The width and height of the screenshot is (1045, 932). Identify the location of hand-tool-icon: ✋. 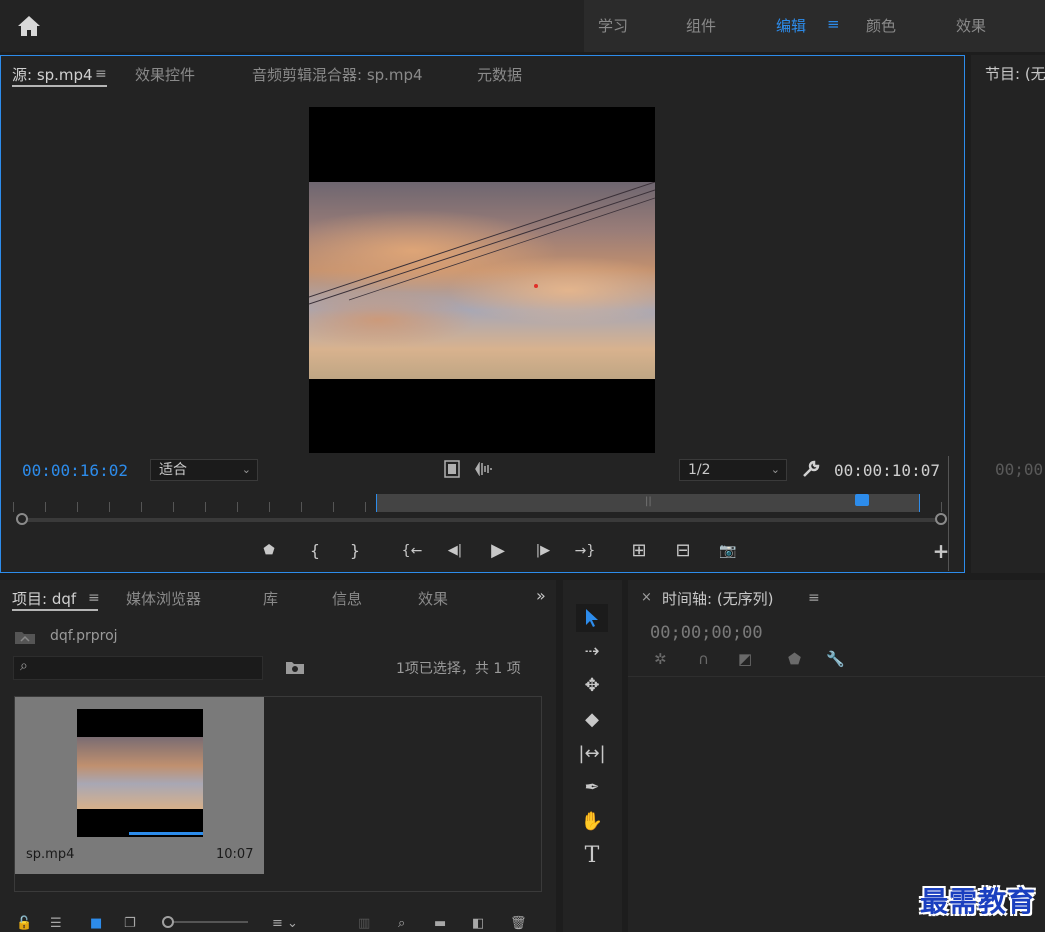
(592, 822).